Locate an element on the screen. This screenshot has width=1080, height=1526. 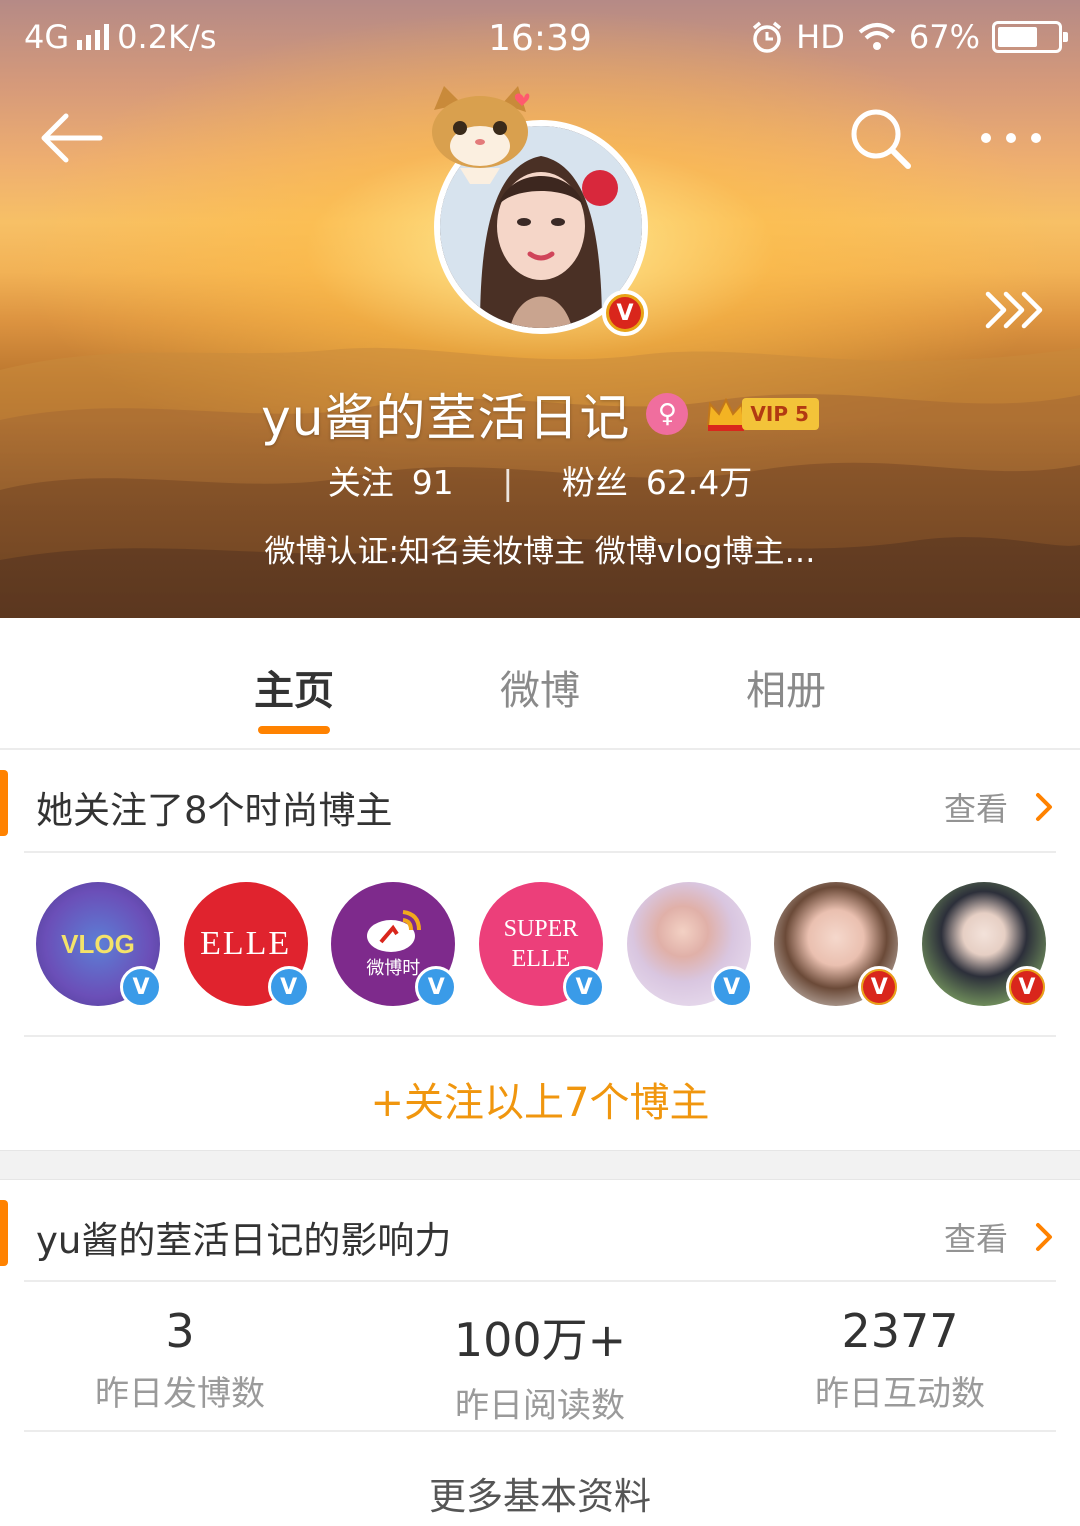
following-count: 91 is located at coordinates (432, 482).